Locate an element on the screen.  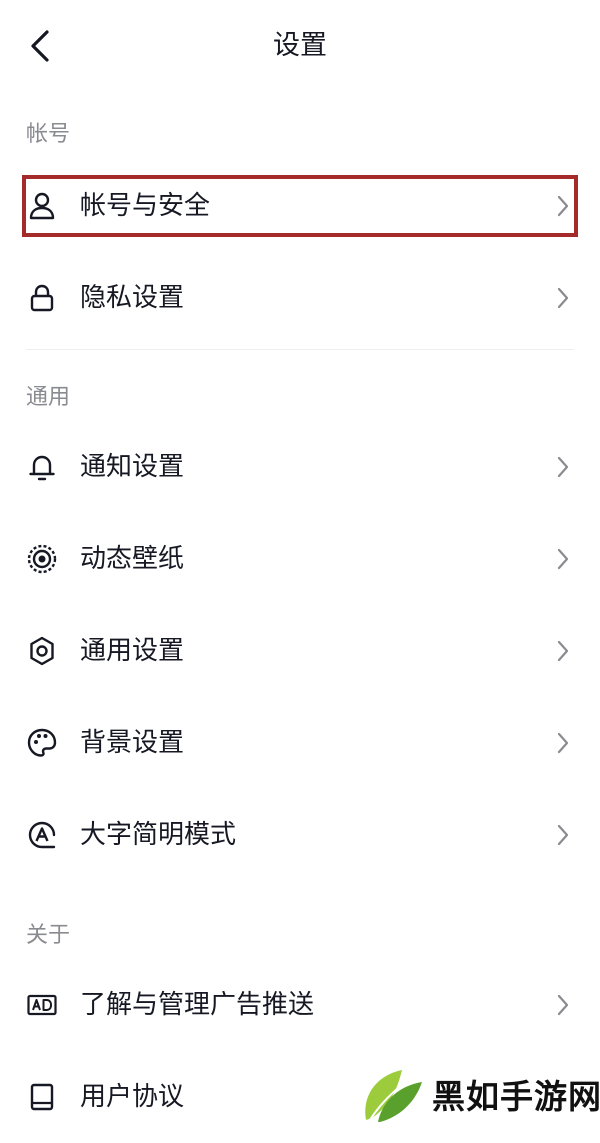
palette-icon is located at coordinates (42, 743).